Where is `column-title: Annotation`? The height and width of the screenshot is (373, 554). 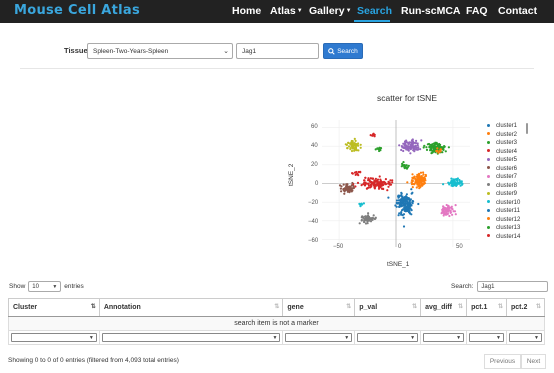 column-title: Annotation is located at coordinates (122, 307).